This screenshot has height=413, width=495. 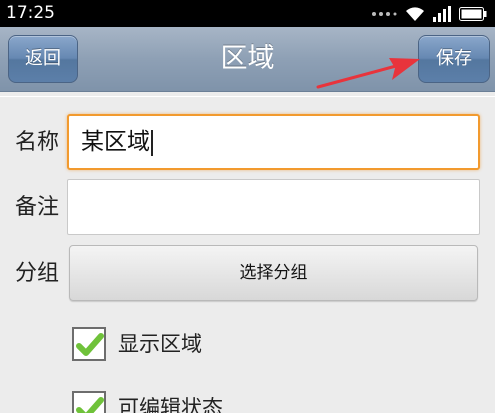 What do you see at coordinates (473, 14) in the screenshot?
I see `battery-icon` at bounding box center [473, 14].